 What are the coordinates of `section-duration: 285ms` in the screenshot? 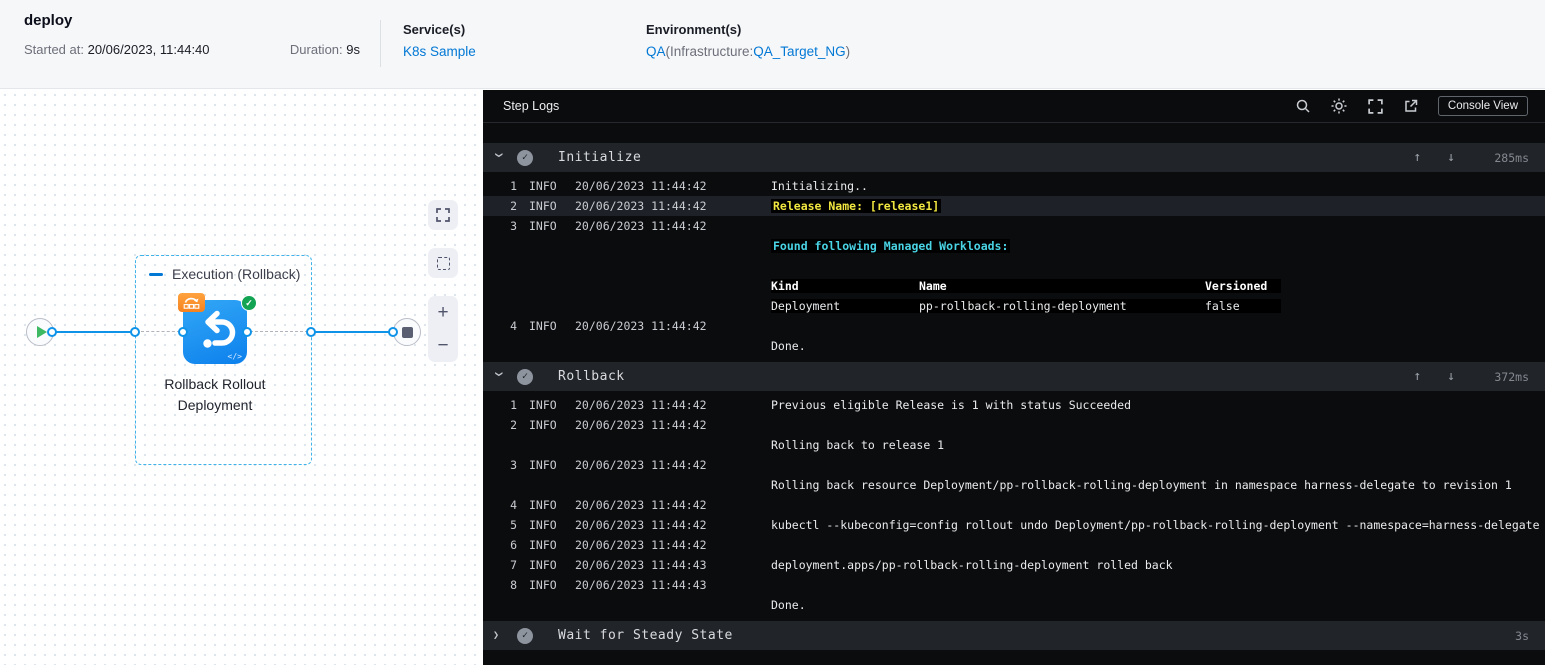 It's located at (1511, 157).